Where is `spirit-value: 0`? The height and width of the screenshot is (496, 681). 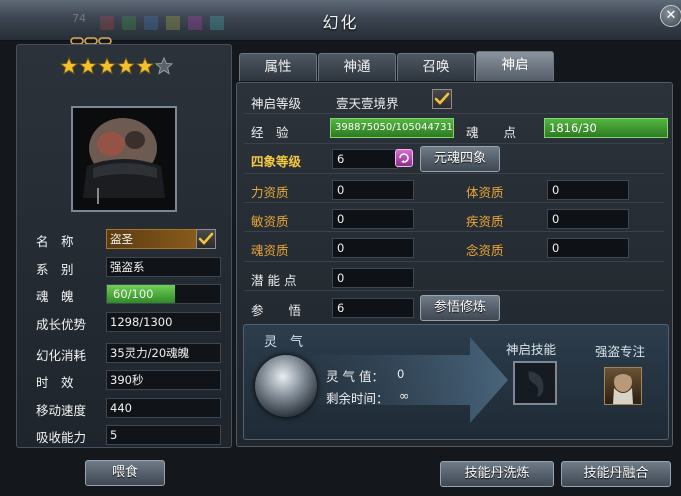
spirit-value: 0 is located at coordinates (401, 374).